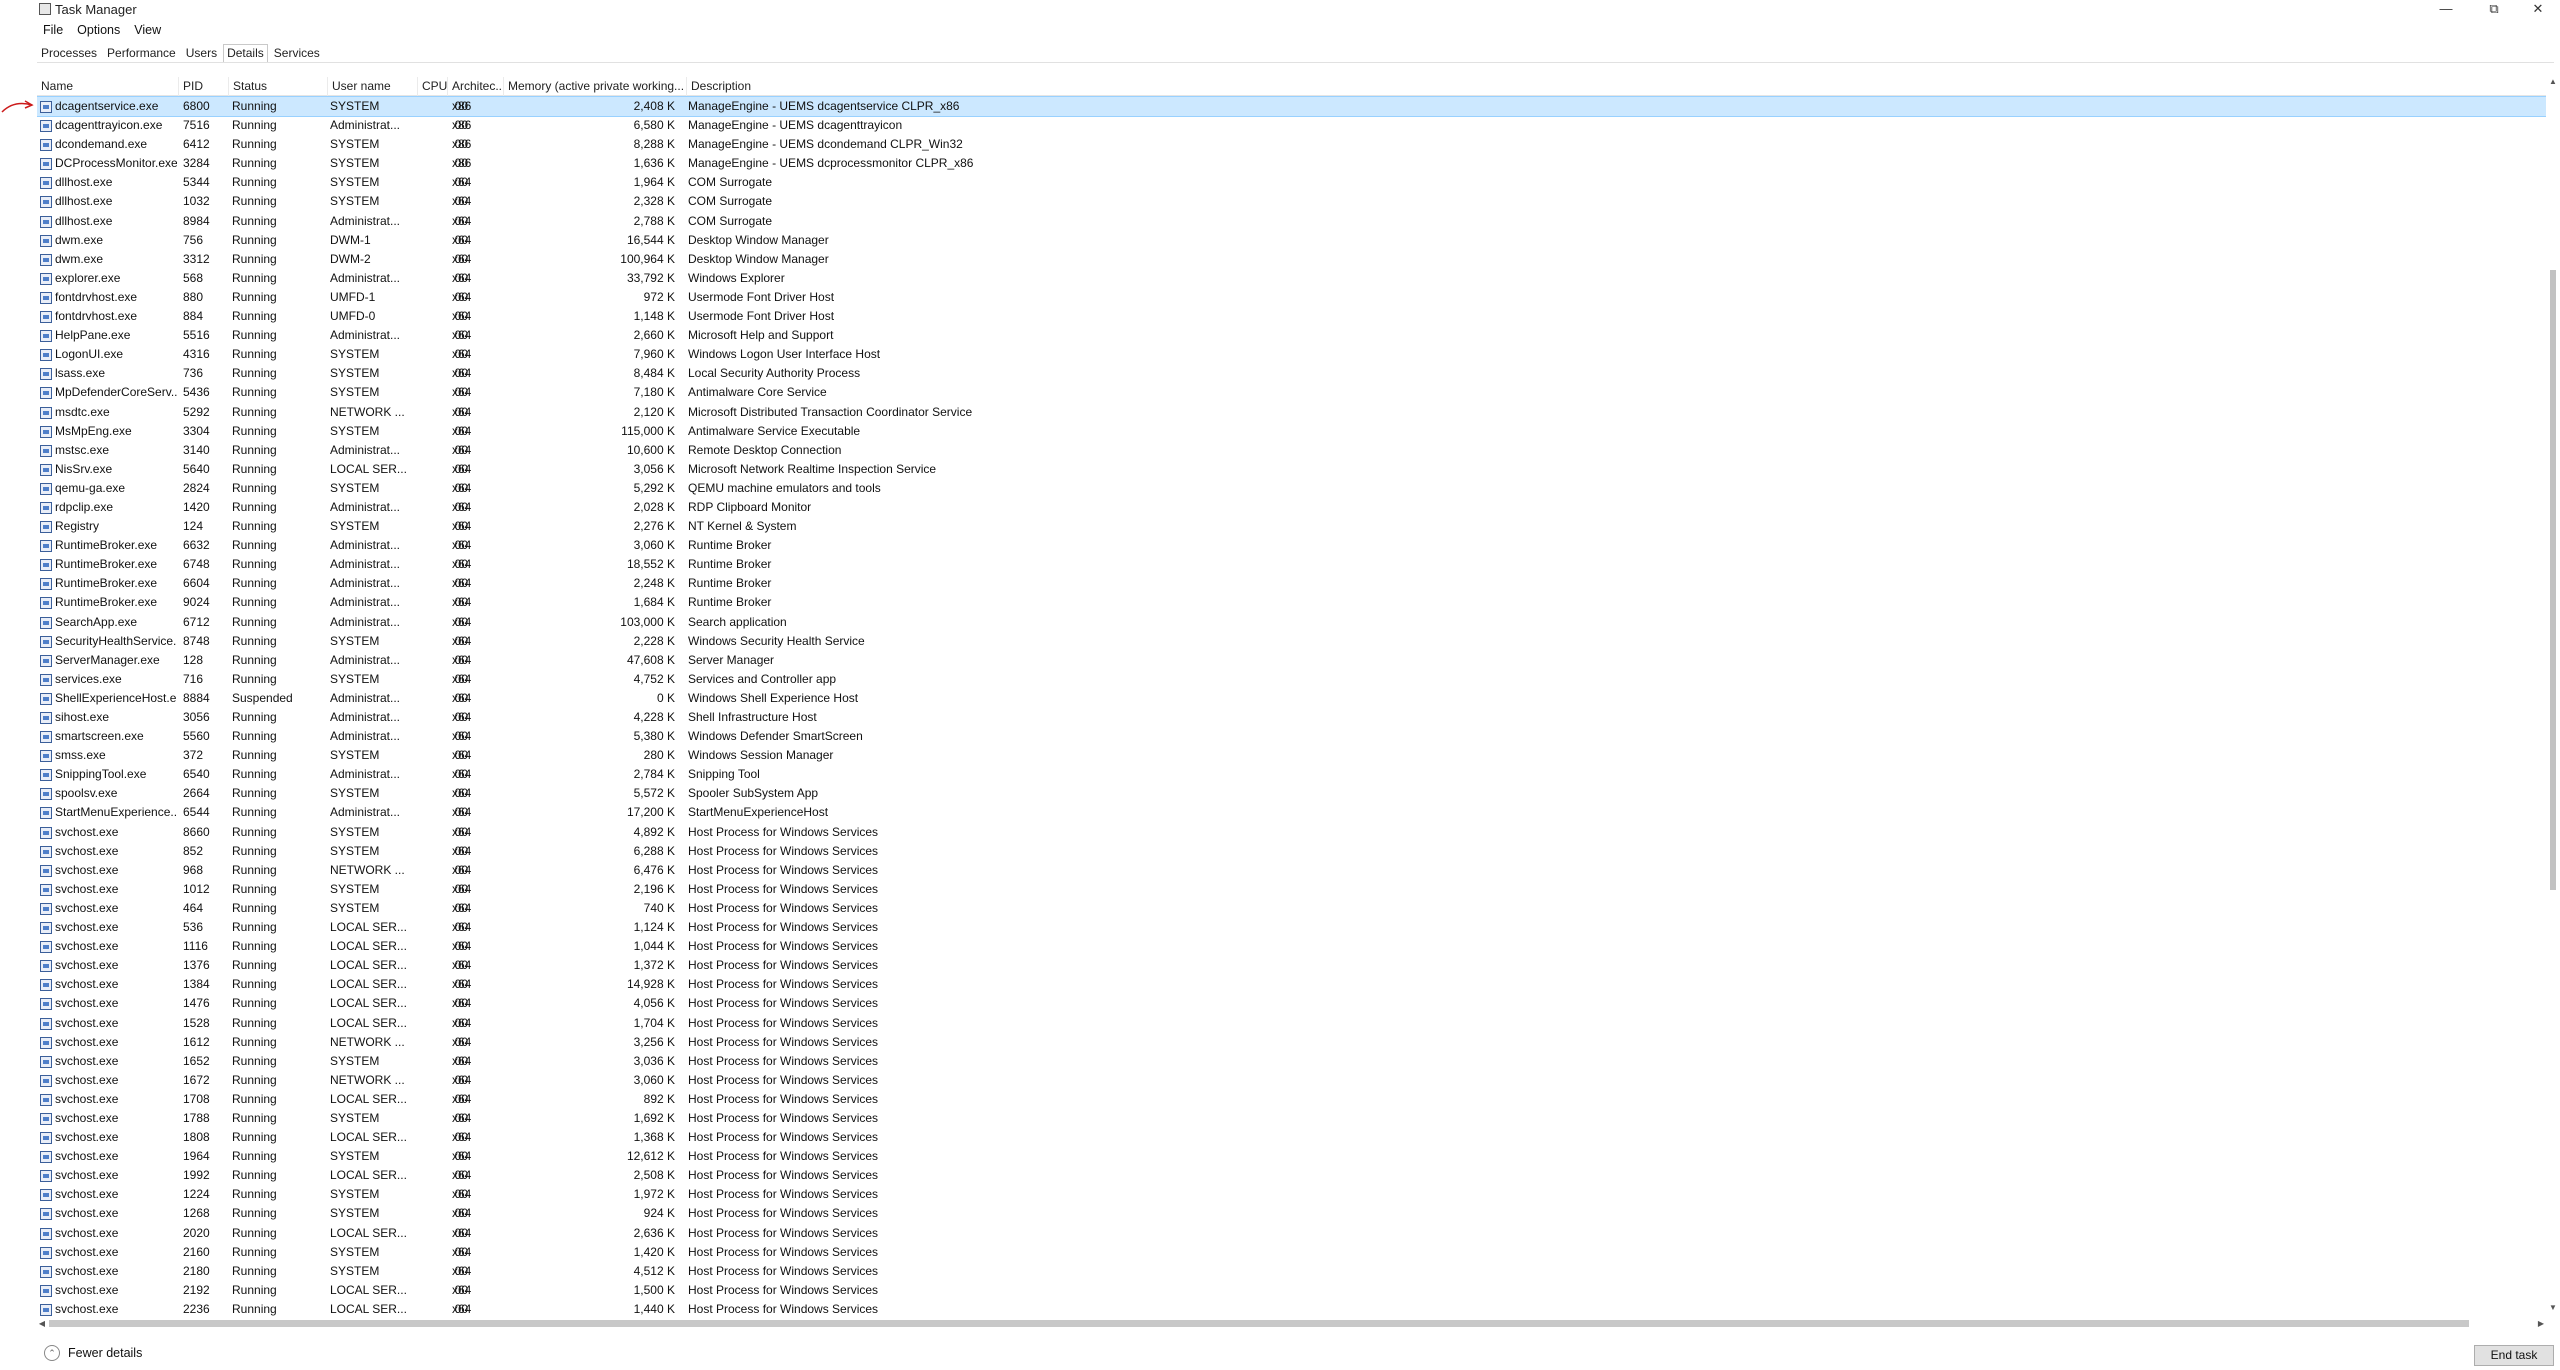 The height and width of the screenshot is (1370, 2560). Describe the element at coordinates (2446, 9) in the screenshot. I see `minimize-icon: —` at that location.